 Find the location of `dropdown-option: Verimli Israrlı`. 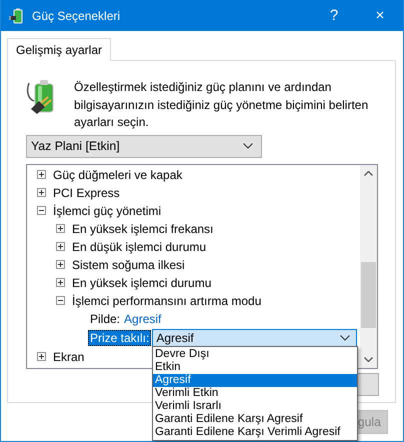

dropdown-option: Verimli Israrlı is located at coordinates (255, 406).